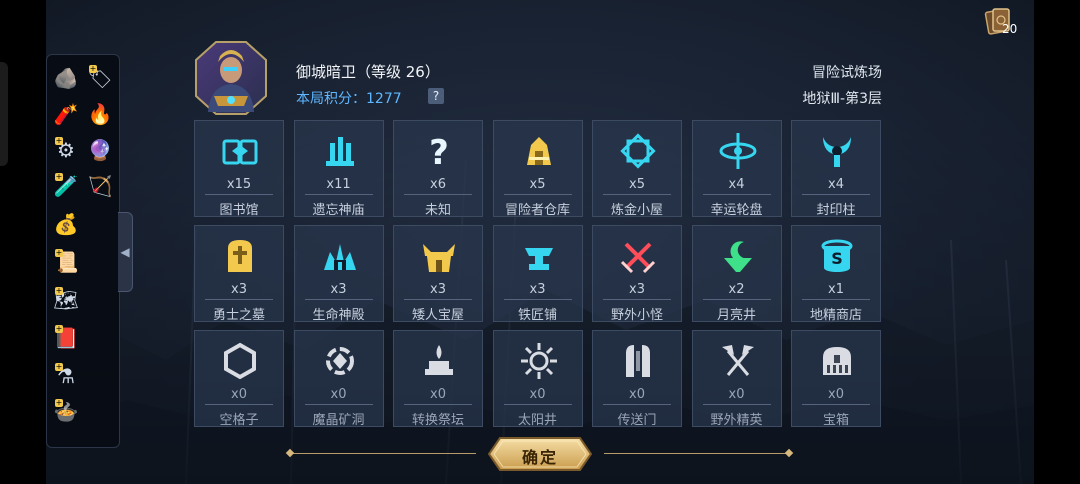 This screenshot has width=1080, height=484. I want to click on tomb-icon, so click(240, 256).